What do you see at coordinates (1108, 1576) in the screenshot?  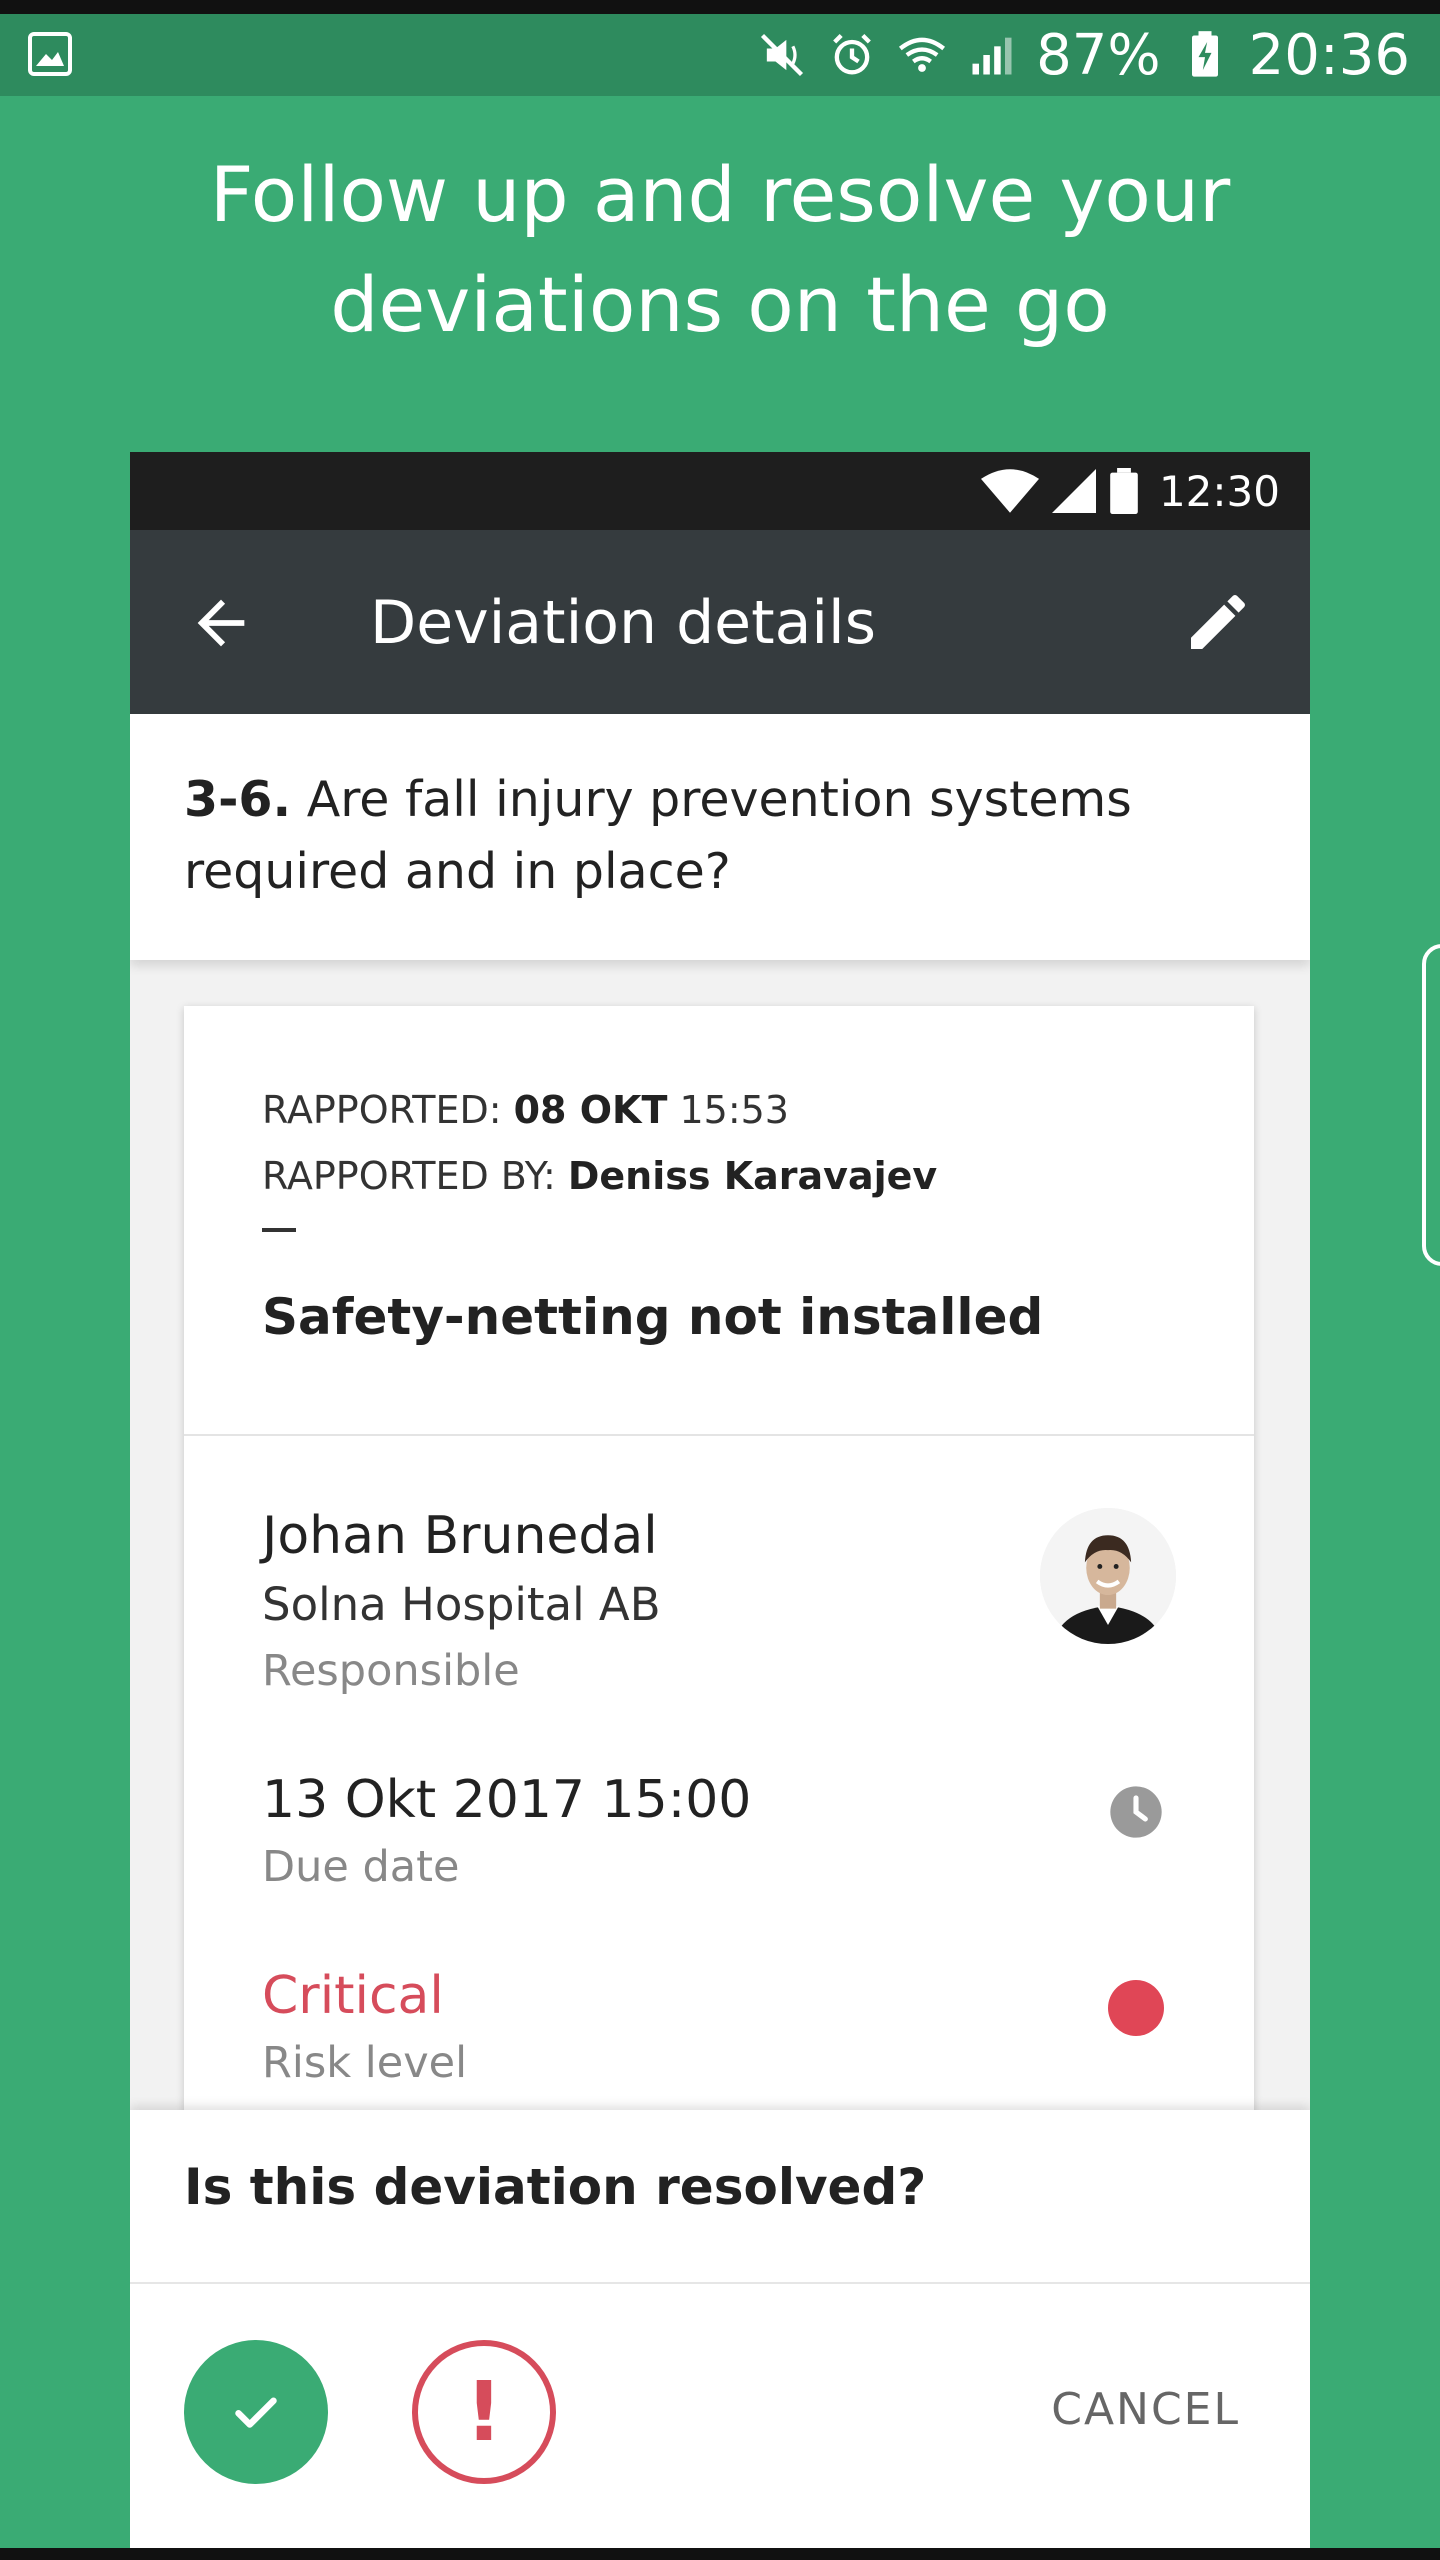 I see `avatar` at bounding box center [1108, 1576].